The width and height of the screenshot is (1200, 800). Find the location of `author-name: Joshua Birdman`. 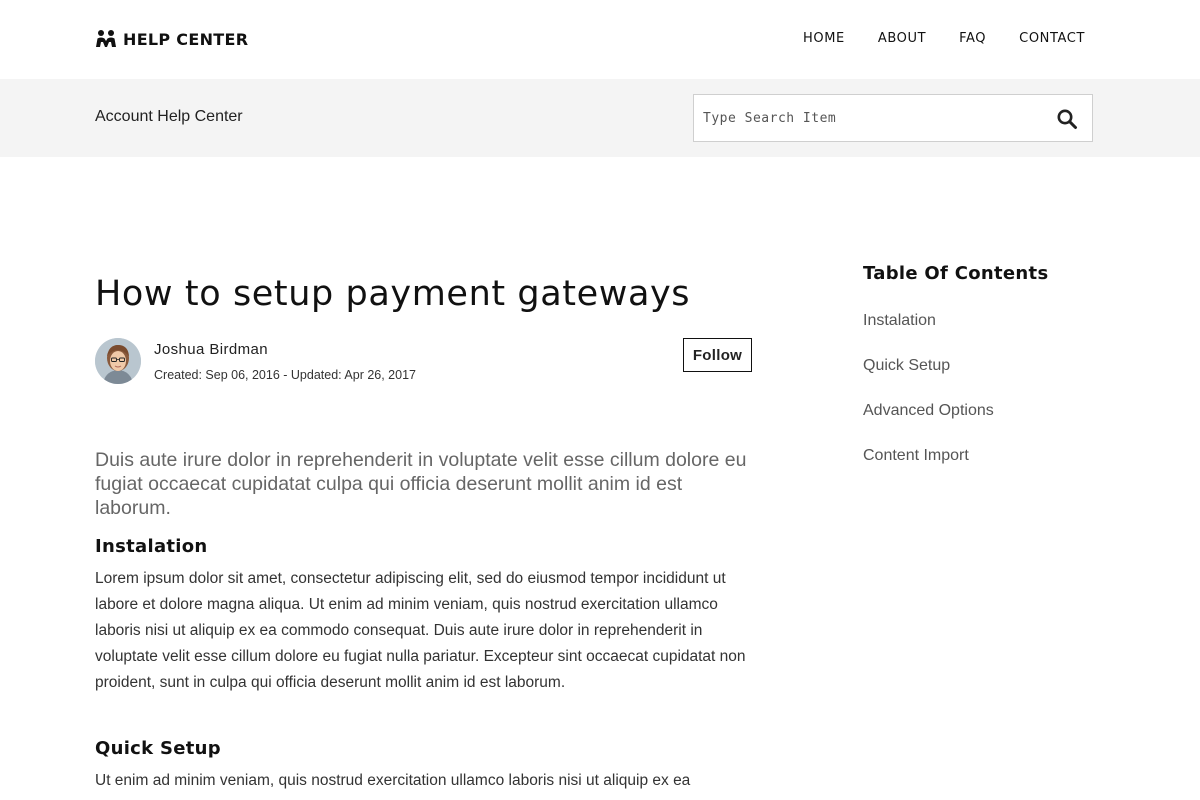

author-name: Joshua Birdman is located at coordinates (211, 349).